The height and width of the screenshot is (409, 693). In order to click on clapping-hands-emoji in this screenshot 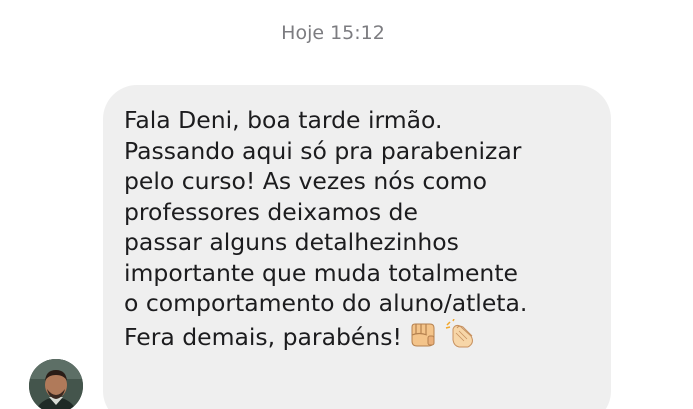, I will do `click(460, 337)`.